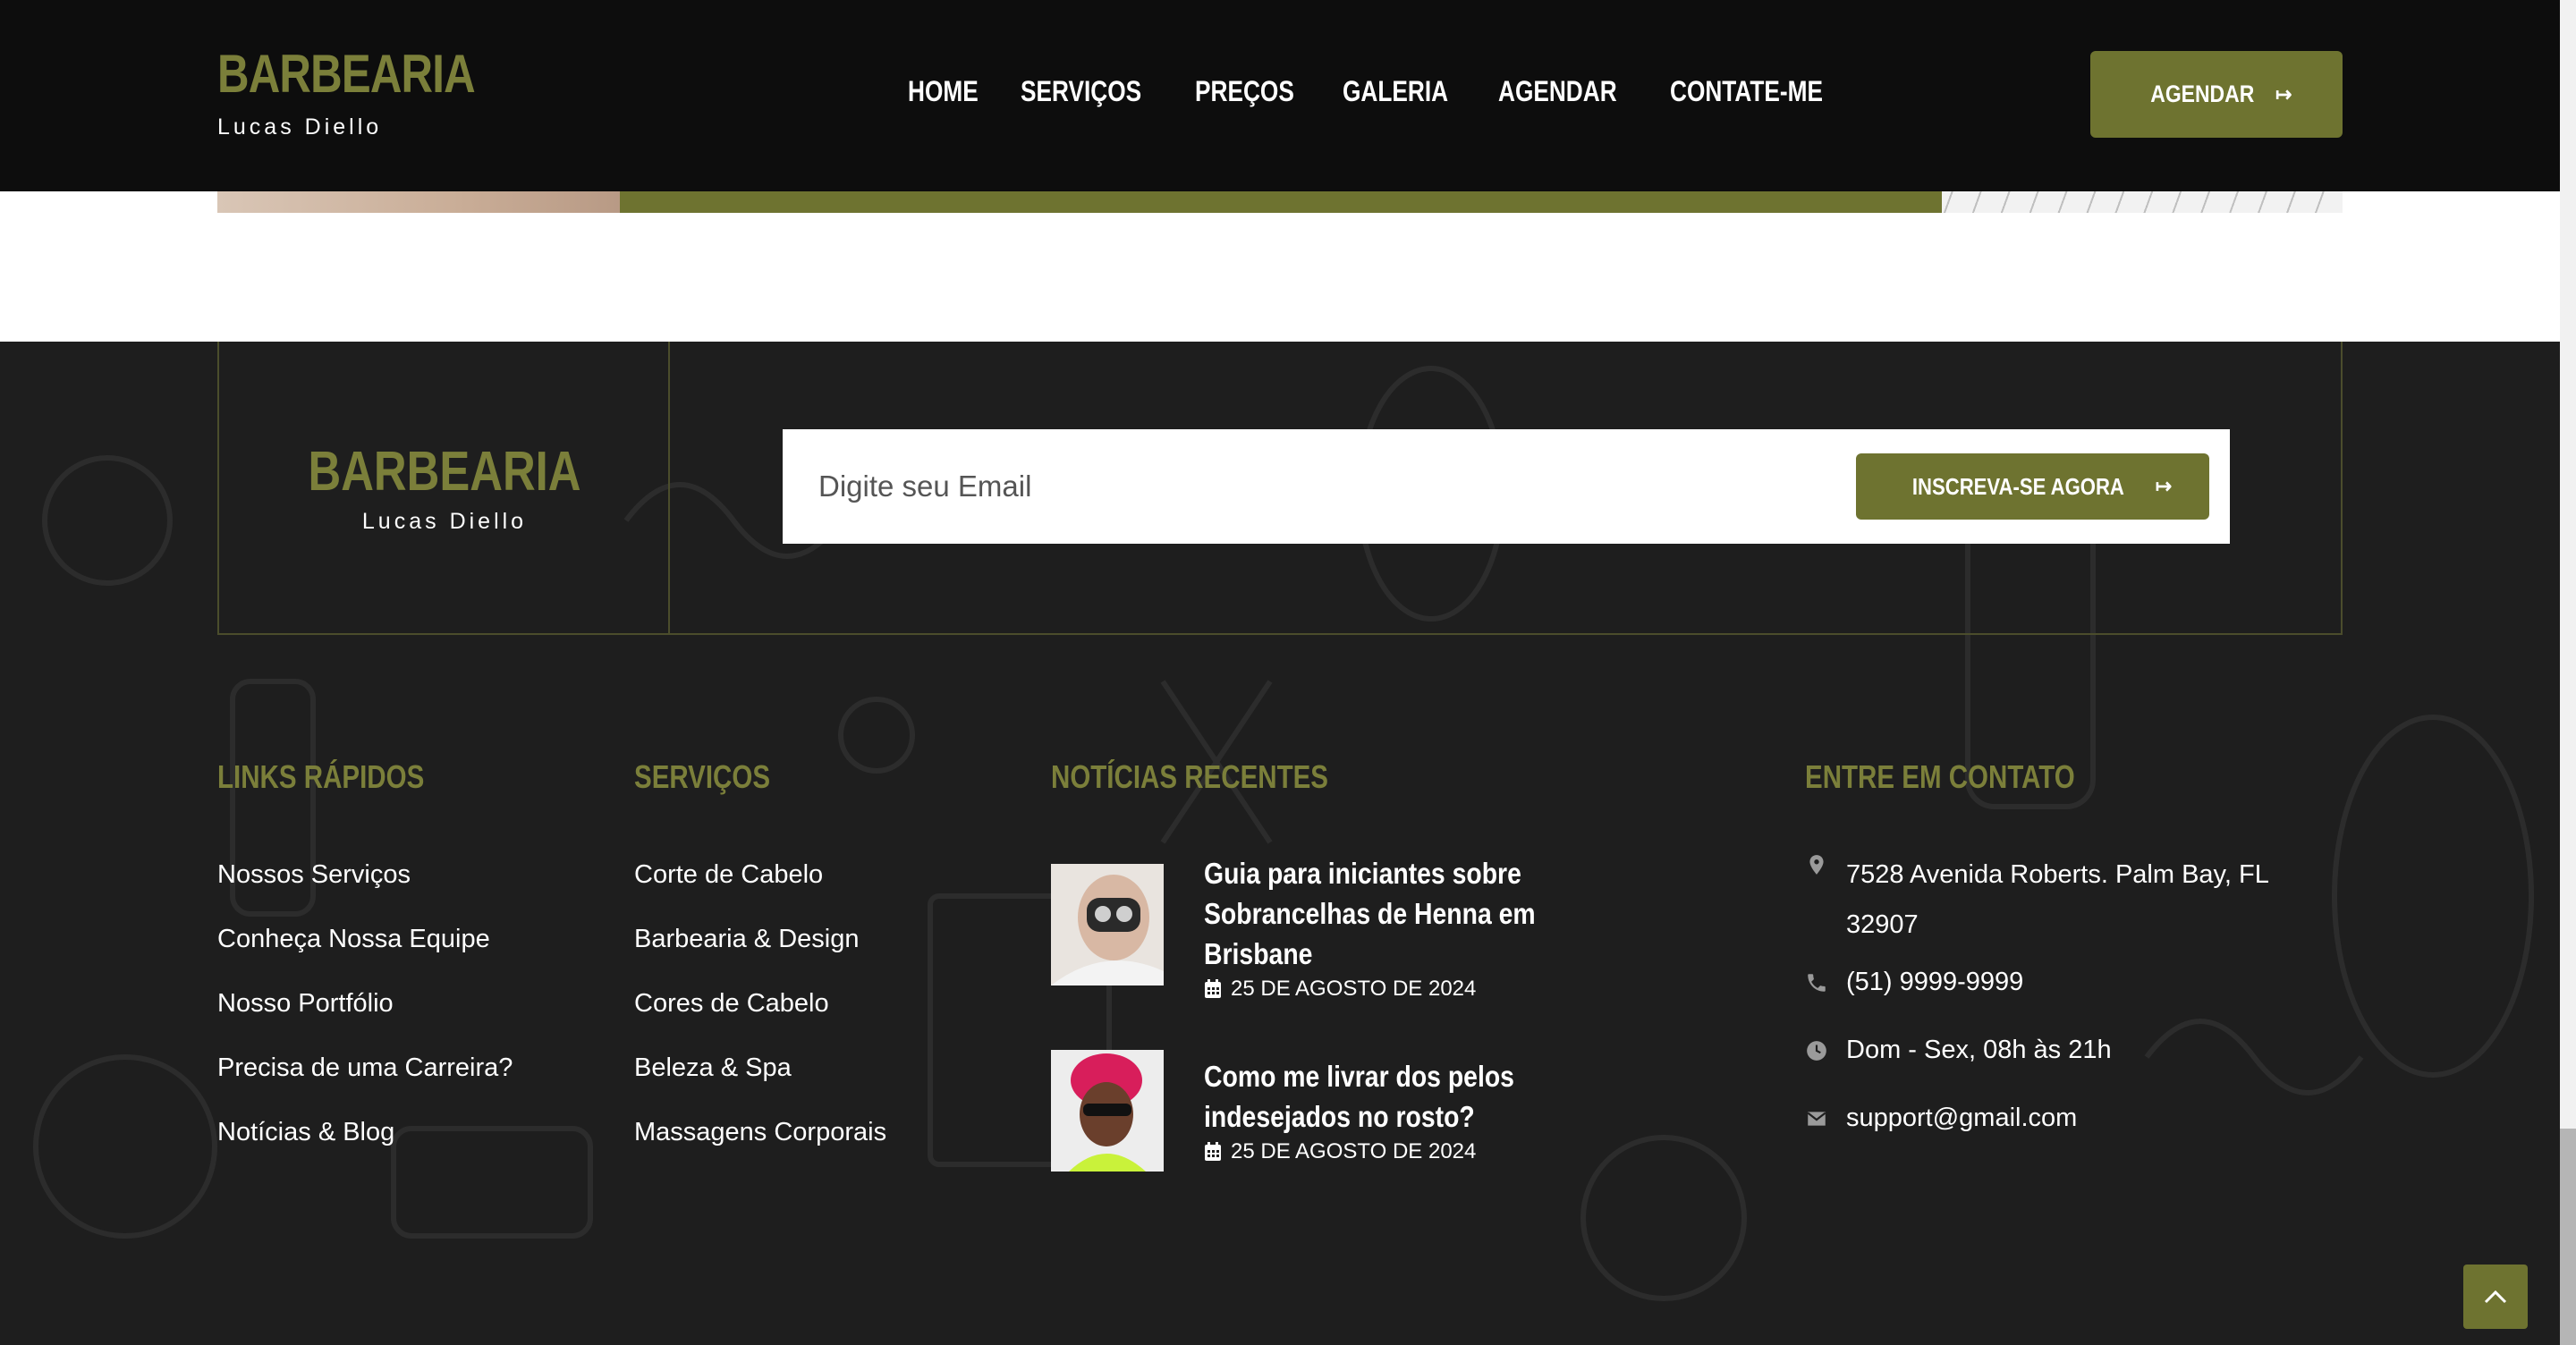 This screenshot has height=1345, width=2576. What do you see at coordinates (1370, 913) in the screenshot?
I see `news-title-line: Sobrancelhas de Henna em` at bounding box center [1370, 913].